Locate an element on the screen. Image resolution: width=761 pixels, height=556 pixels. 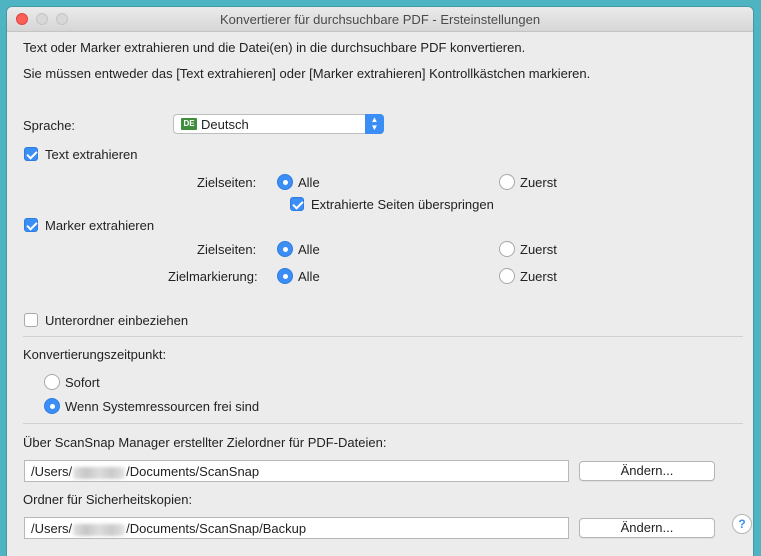
german-flag-icon: DE is located at coordinates (189, 124).